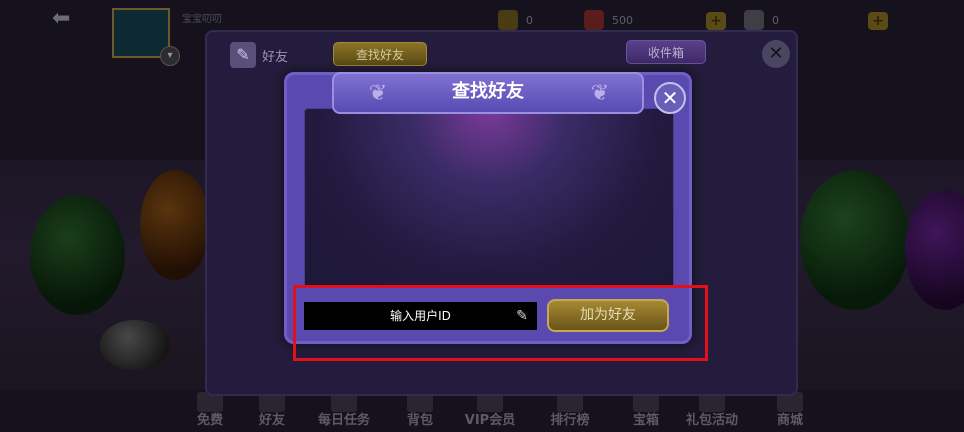 The image size is (964, 432). Describe the element at coordinates (420, 412) in the screenshot. I see `nav-backpack: 背包` at that location.